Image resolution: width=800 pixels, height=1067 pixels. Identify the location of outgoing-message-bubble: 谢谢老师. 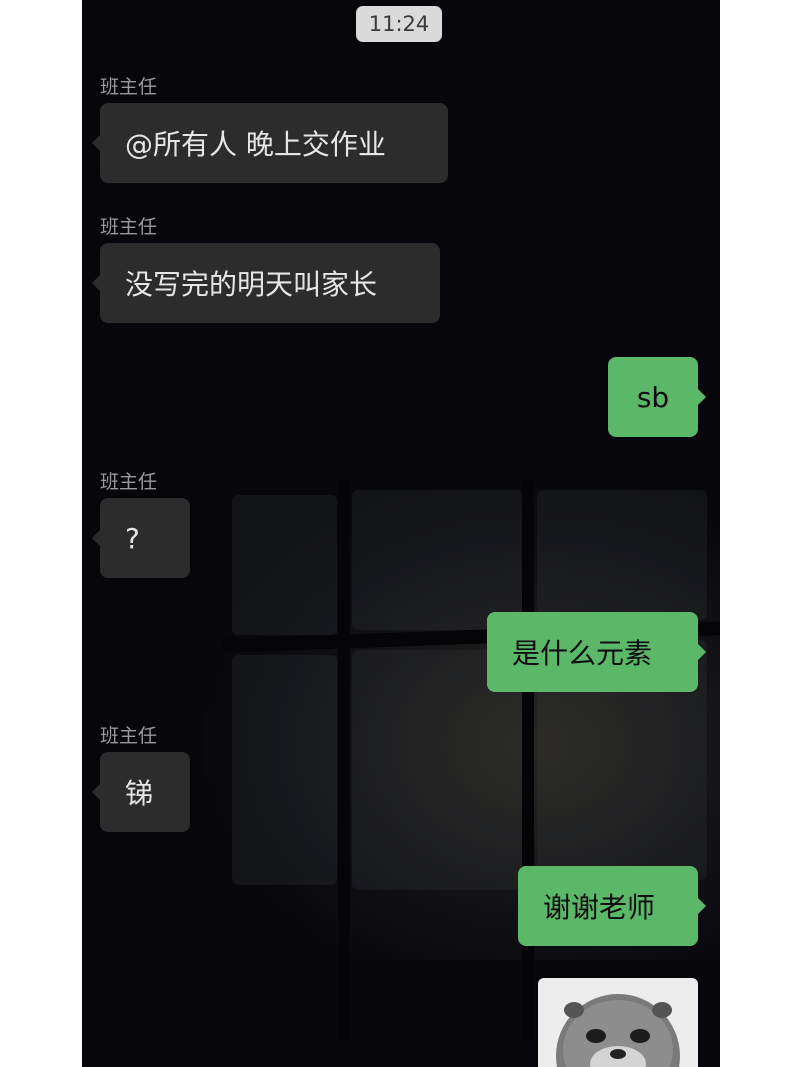
(612, 906).